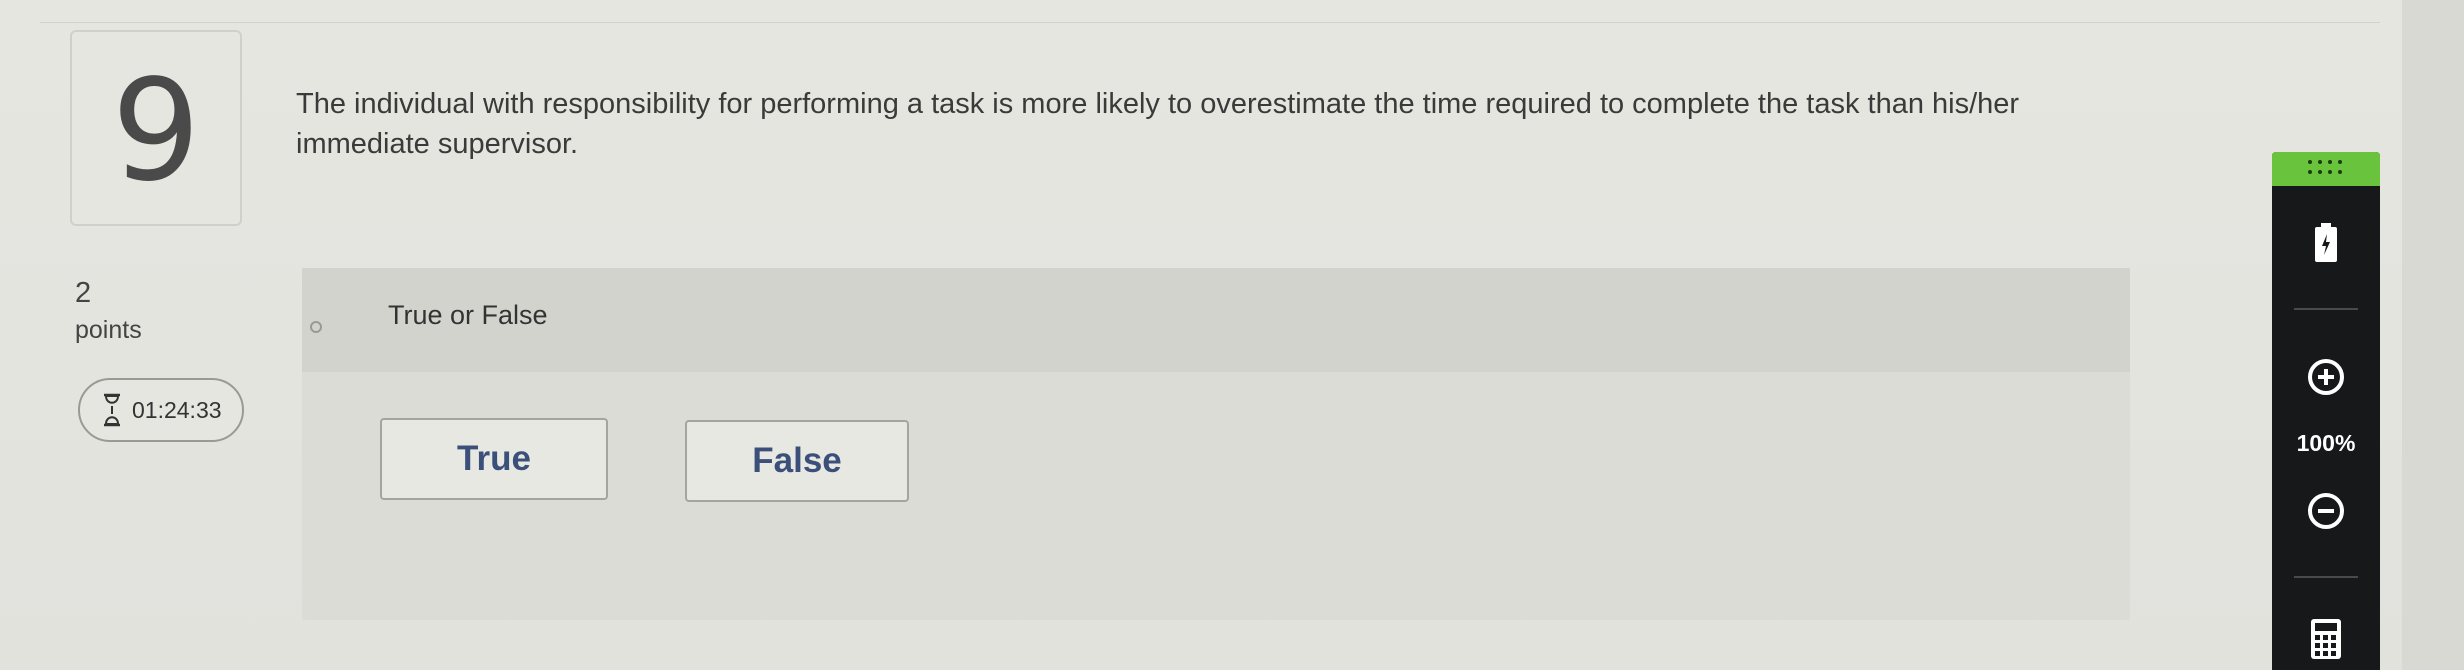 The image size is (2464, 670). What do you see at coordinates (797, 461) in the screenshot?
I see `false-button: False` at bounding box center [797, 461].